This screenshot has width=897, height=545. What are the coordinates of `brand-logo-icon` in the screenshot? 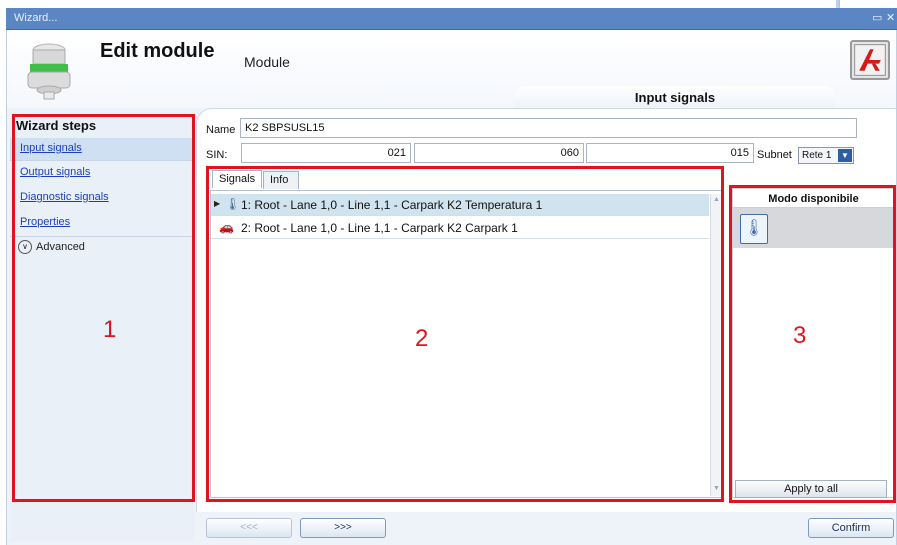 It's located at (870, 60).